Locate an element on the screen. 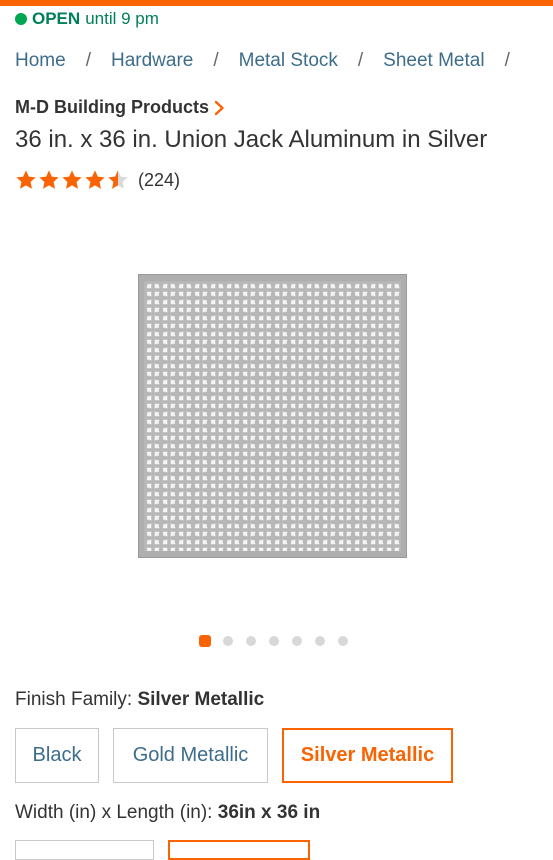 This screenshot has height=860, width=553. brand-link: M-D Building Products is located at coordinates (120, 107).